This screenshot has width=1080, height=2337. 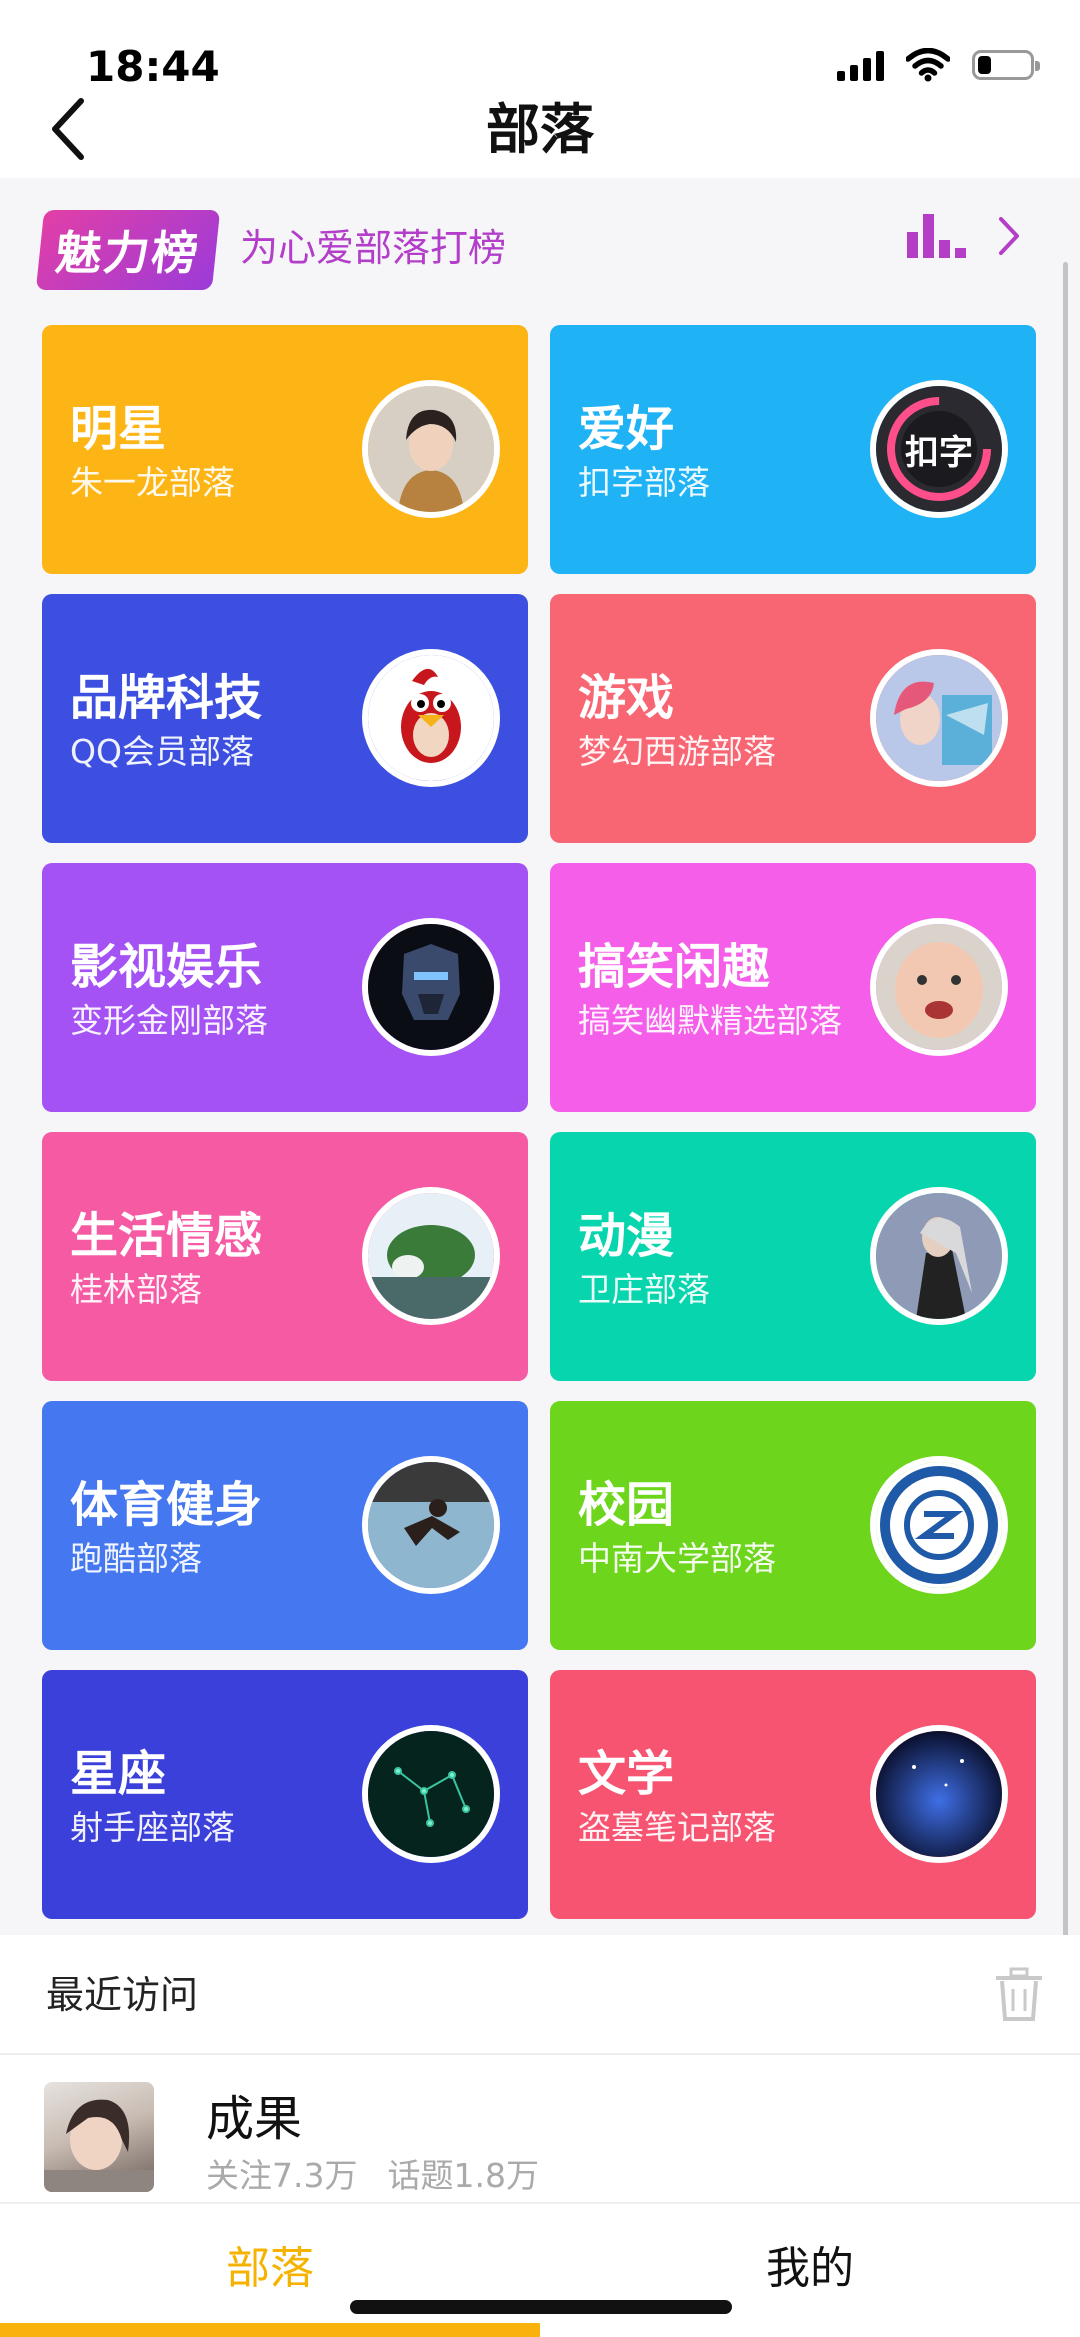 What do you see at coordinates (169, 1020) in the screenshot?
I see `tribe-name: 变形金刚部落` at bounding box center [169, 1020].